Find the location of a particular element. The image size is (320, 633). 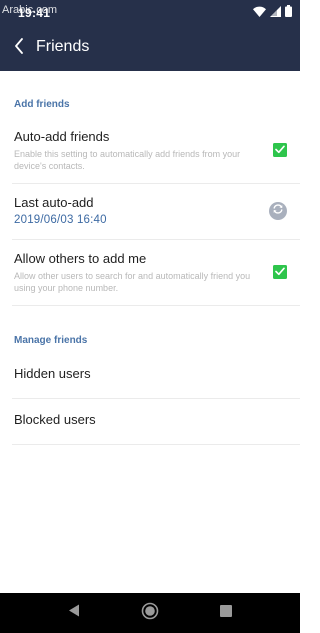

wifi-icon is located at coordinates (259, 11).